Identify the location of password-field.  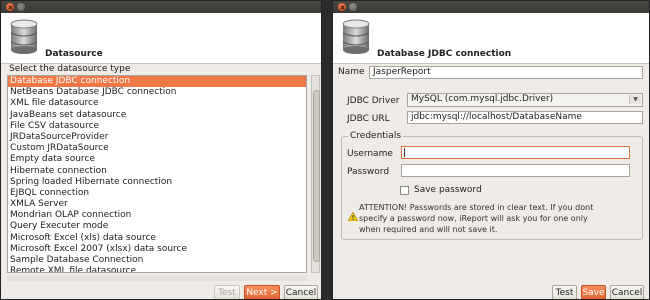
(515, 170).